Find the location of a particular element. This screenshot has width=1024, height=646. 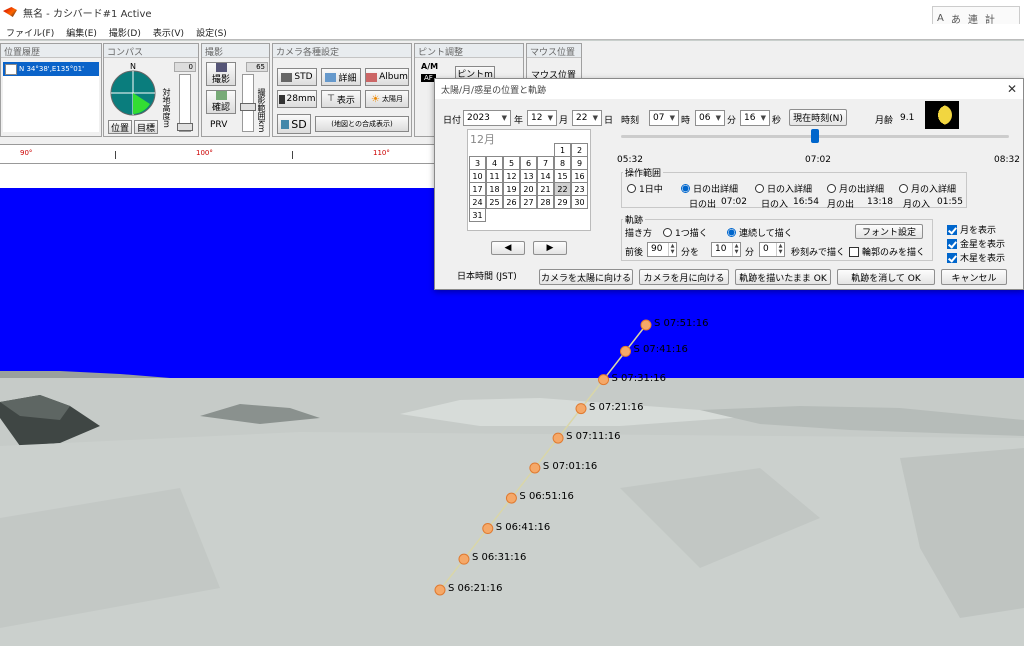

hour-select: 07 ▼ is located at coordinates (664, 118).